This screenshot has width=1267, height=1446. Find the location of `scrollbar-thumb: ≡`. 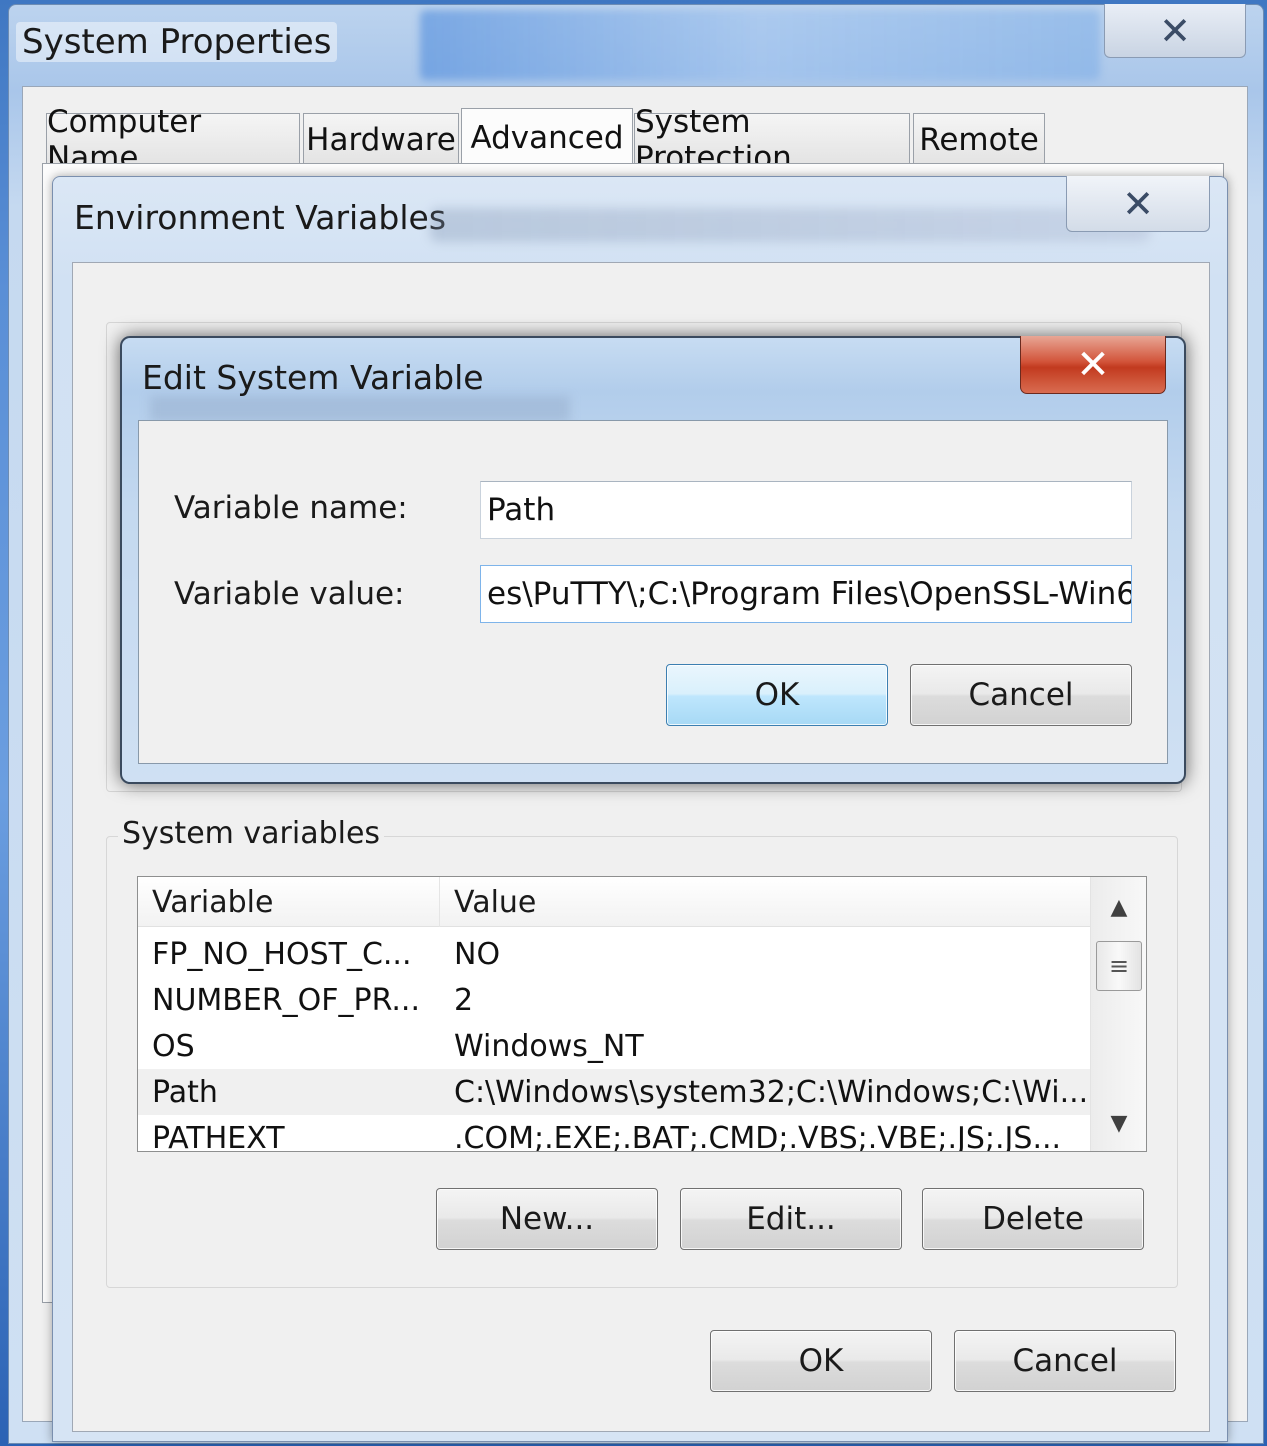

scrollbar-thumb: ≡ is located at coordinates (1119, 966).